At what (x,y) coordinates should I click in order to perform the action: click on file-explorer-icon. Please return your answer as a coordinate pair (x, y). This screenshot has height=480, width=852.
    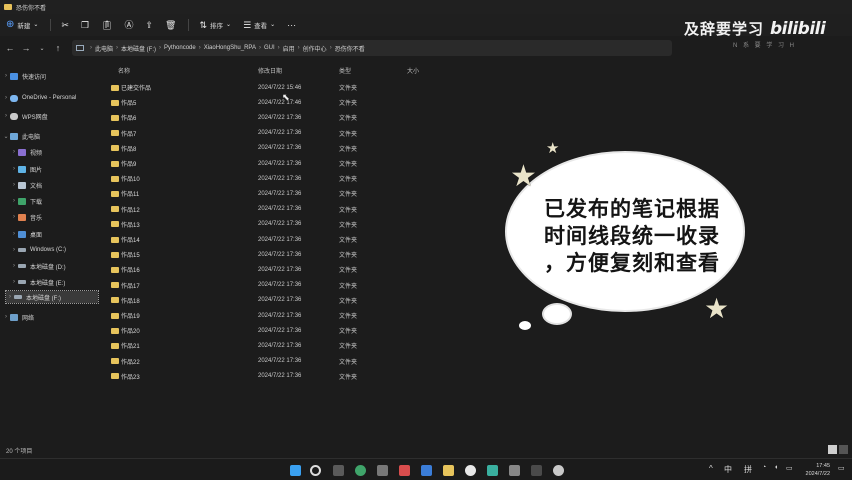
    Looking at the image, I should click on (448, 470).